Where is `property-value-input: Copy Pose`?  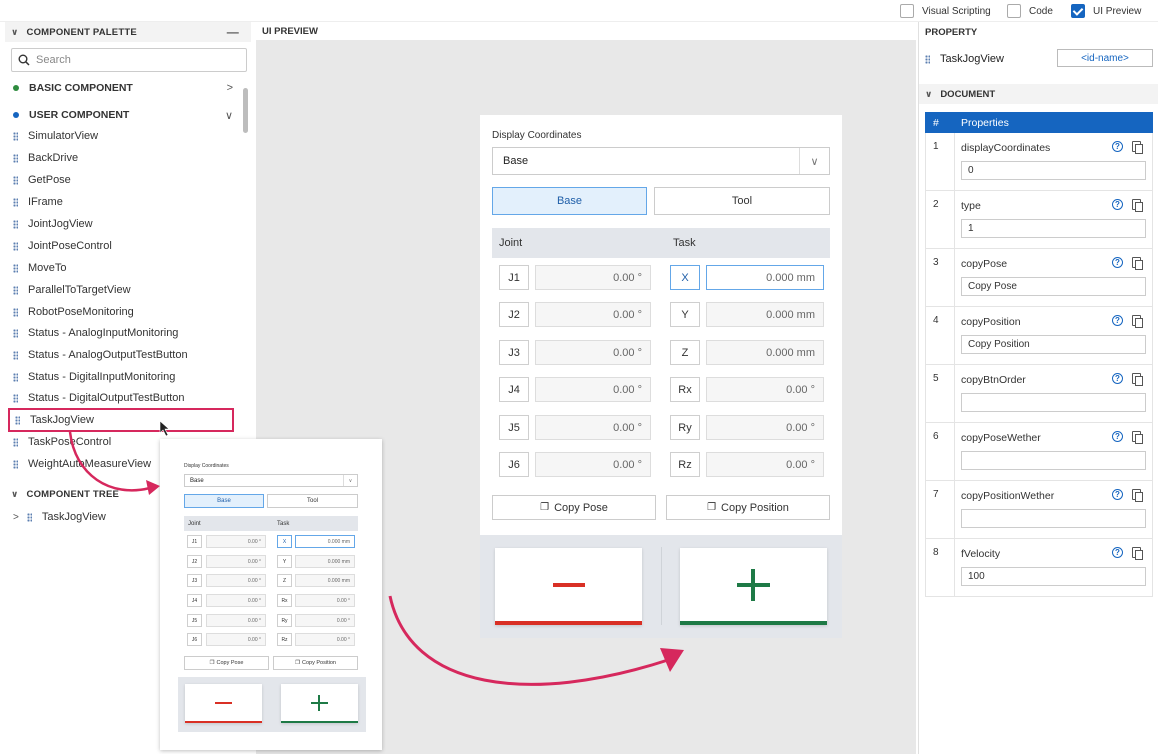
property-value-input: Copy Pose is located at coordinates (1053, 286).